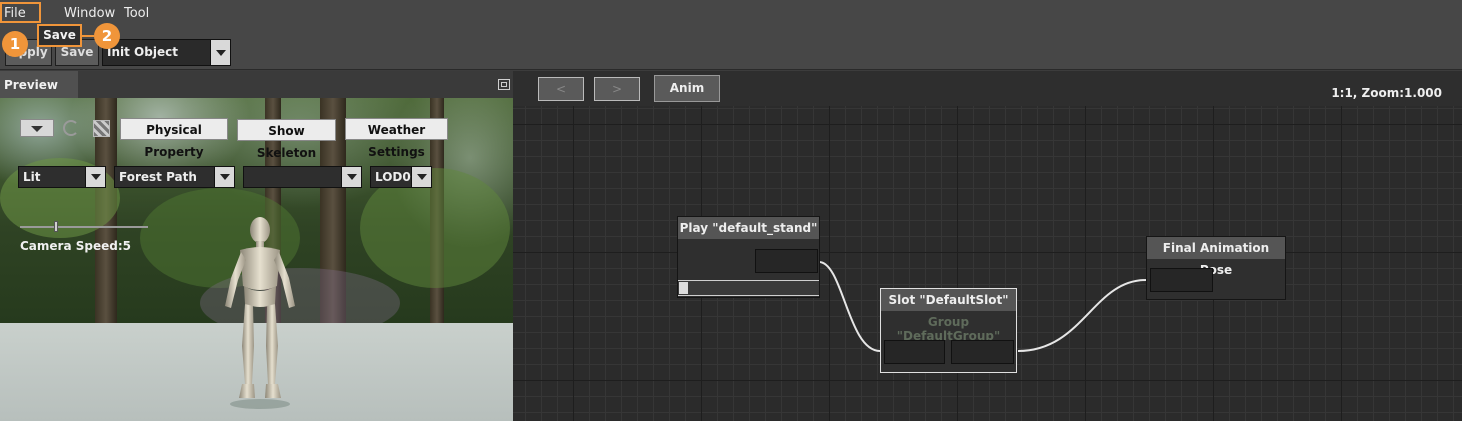  What do you see at coordinates (15, 44) in the screenshot?
I see `annotation-step-1: 1` at bounding box center [15, 44].